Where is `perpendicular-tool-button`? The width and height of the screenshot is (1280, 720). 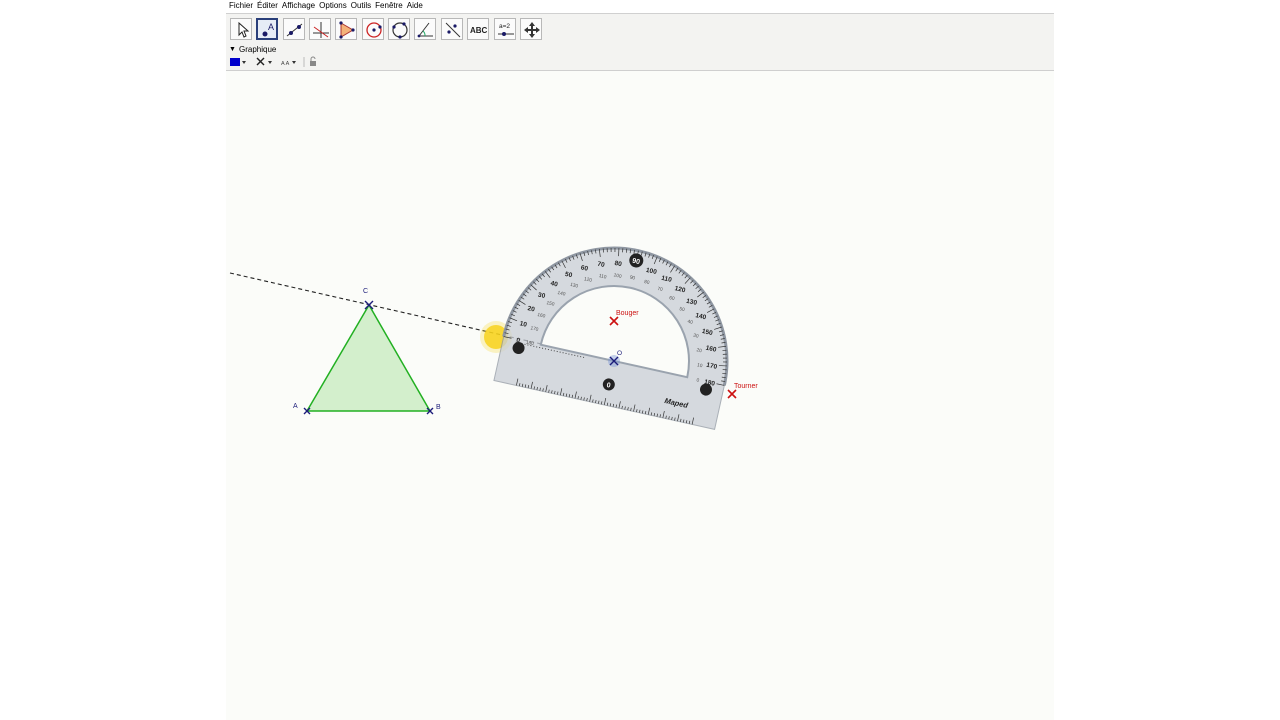 perpendicular-tool-button is located at coordinates (320, 29).